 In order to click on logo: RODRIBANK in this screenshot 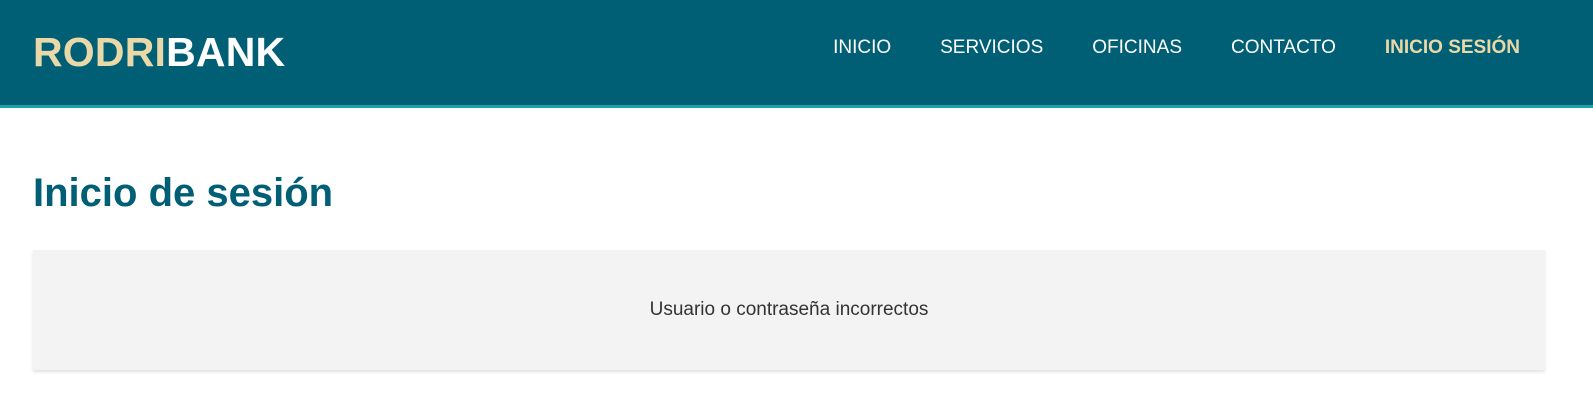, I will do `click(159, 52)`.